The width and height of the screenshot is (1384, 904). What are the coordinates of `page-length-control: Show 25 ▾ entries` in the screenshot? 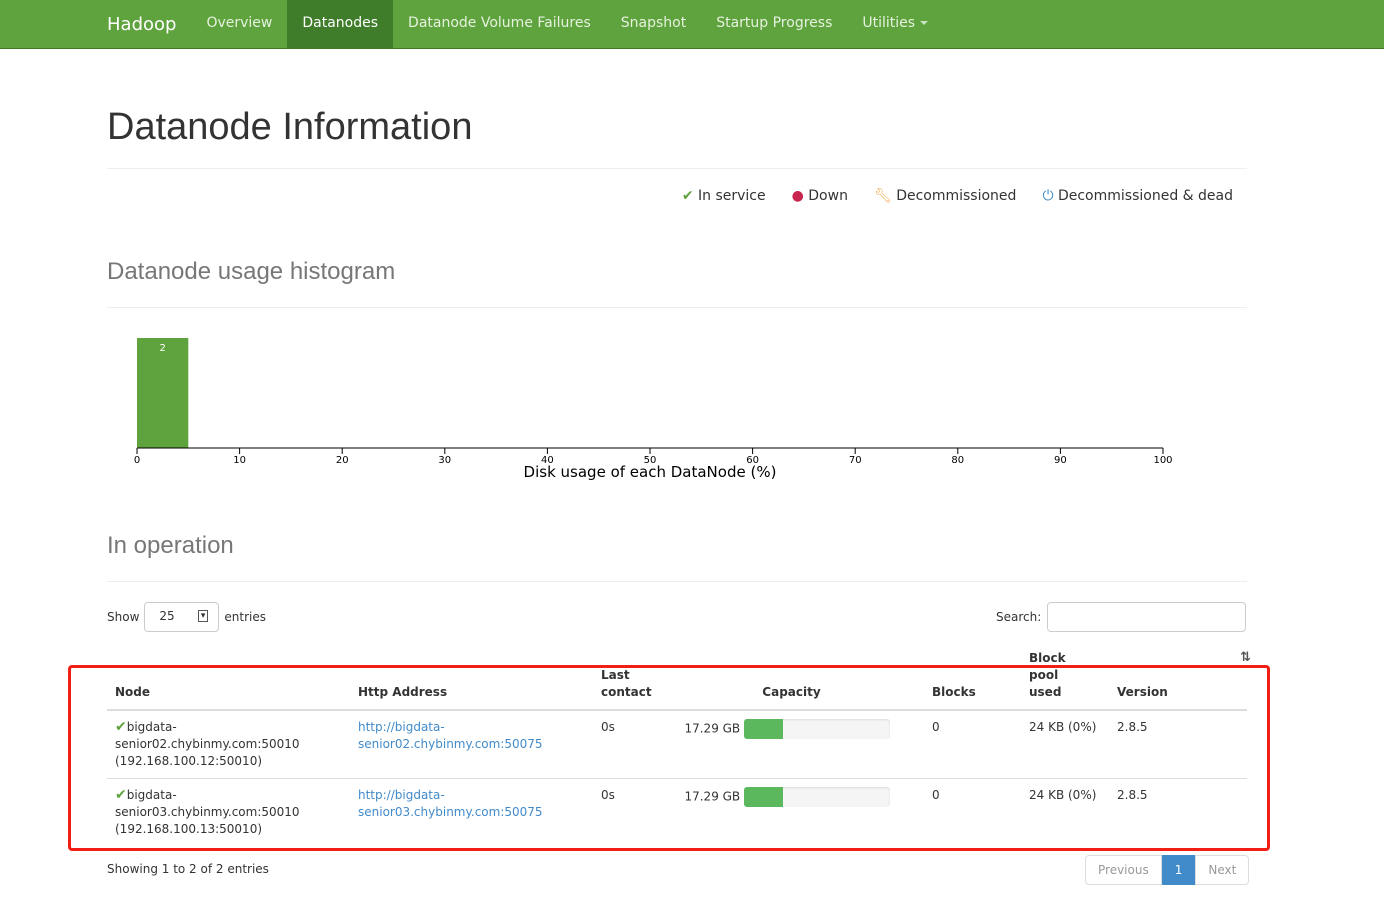 It's located at (186, 617).